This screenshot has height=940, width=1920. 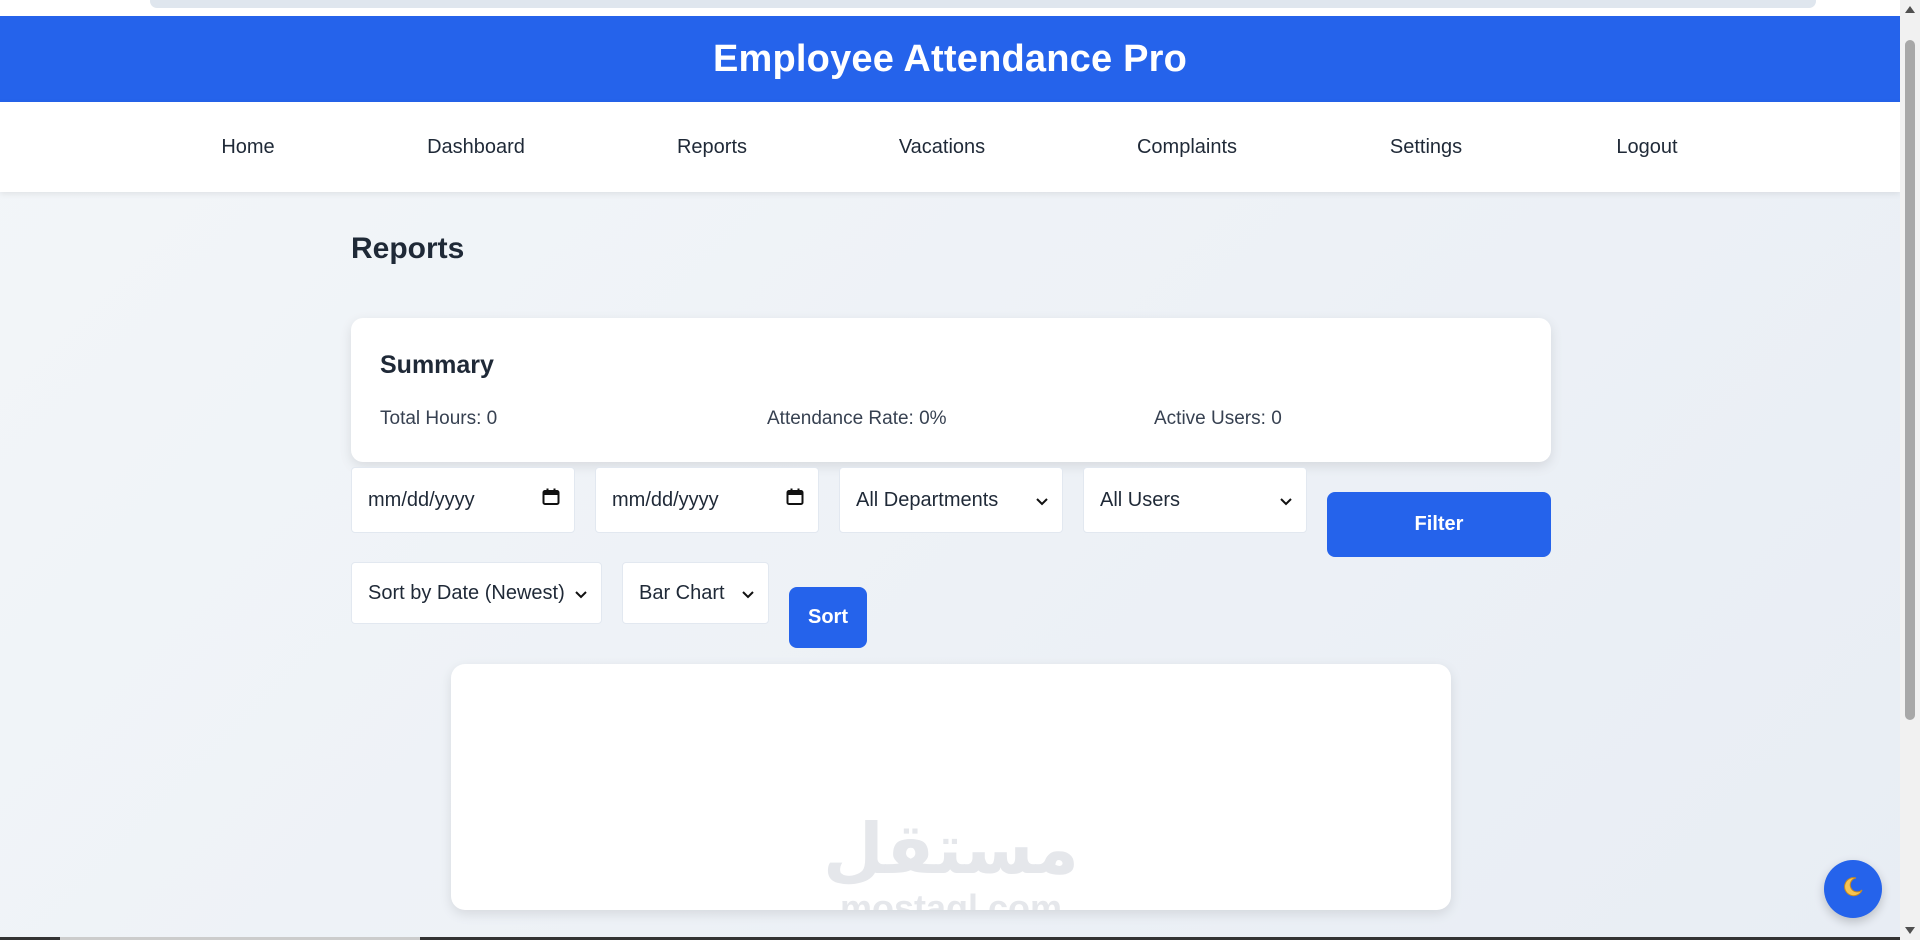 What do you see at coordinates (1195, 500) in the screenshot?
I see `user-select: All Users` at bounding box center [1195, 500].